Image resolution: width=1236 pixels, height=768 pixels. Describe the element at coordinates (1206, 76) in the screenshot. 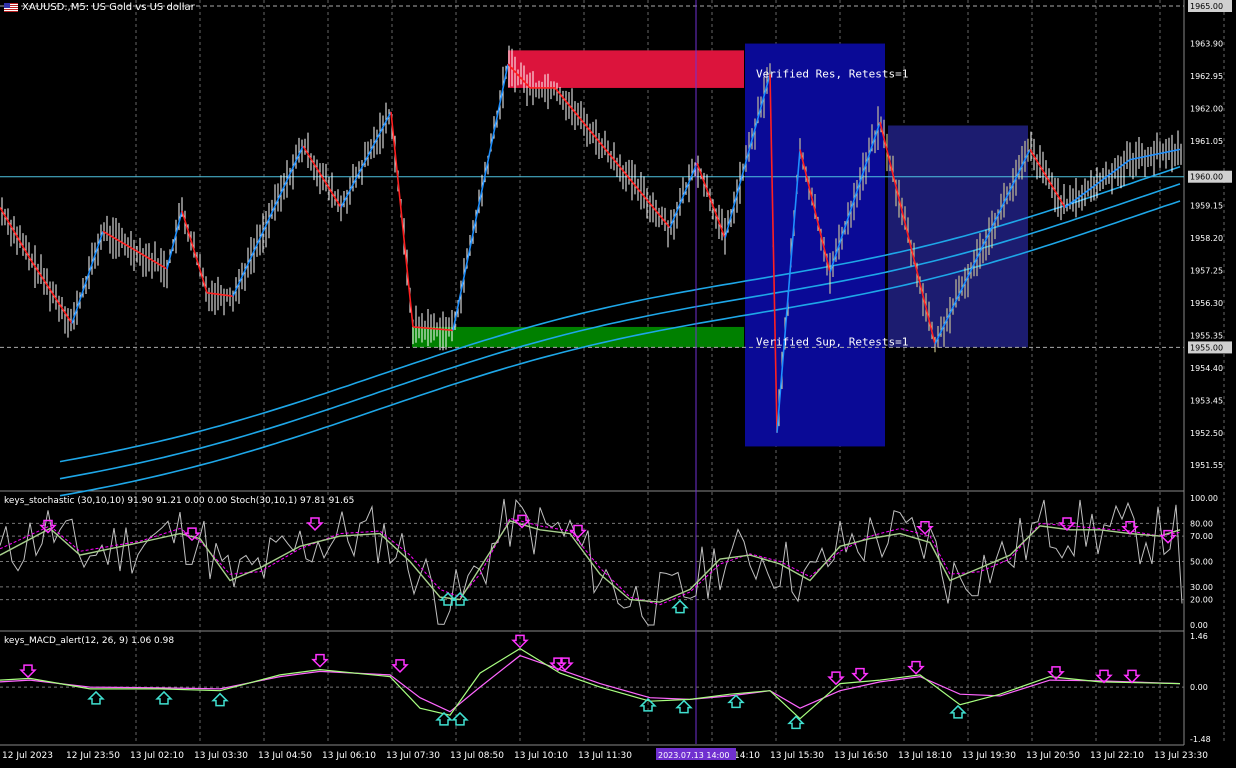

I see `price-tick-label: 1962.95` at that location.